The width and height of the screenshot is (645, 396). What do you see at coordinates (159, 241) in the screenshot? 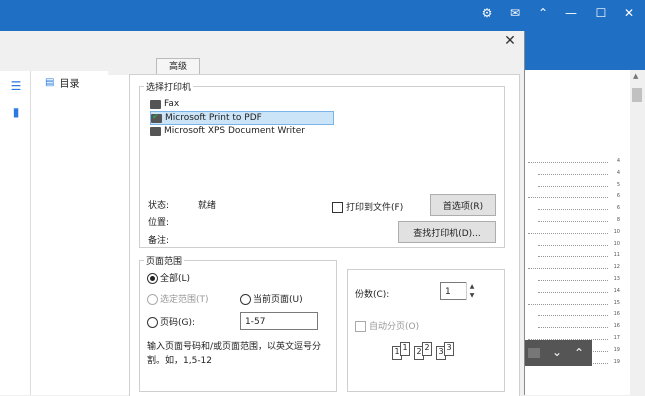
I see `comment-label: 备注:` at bounding box center [159, 241].